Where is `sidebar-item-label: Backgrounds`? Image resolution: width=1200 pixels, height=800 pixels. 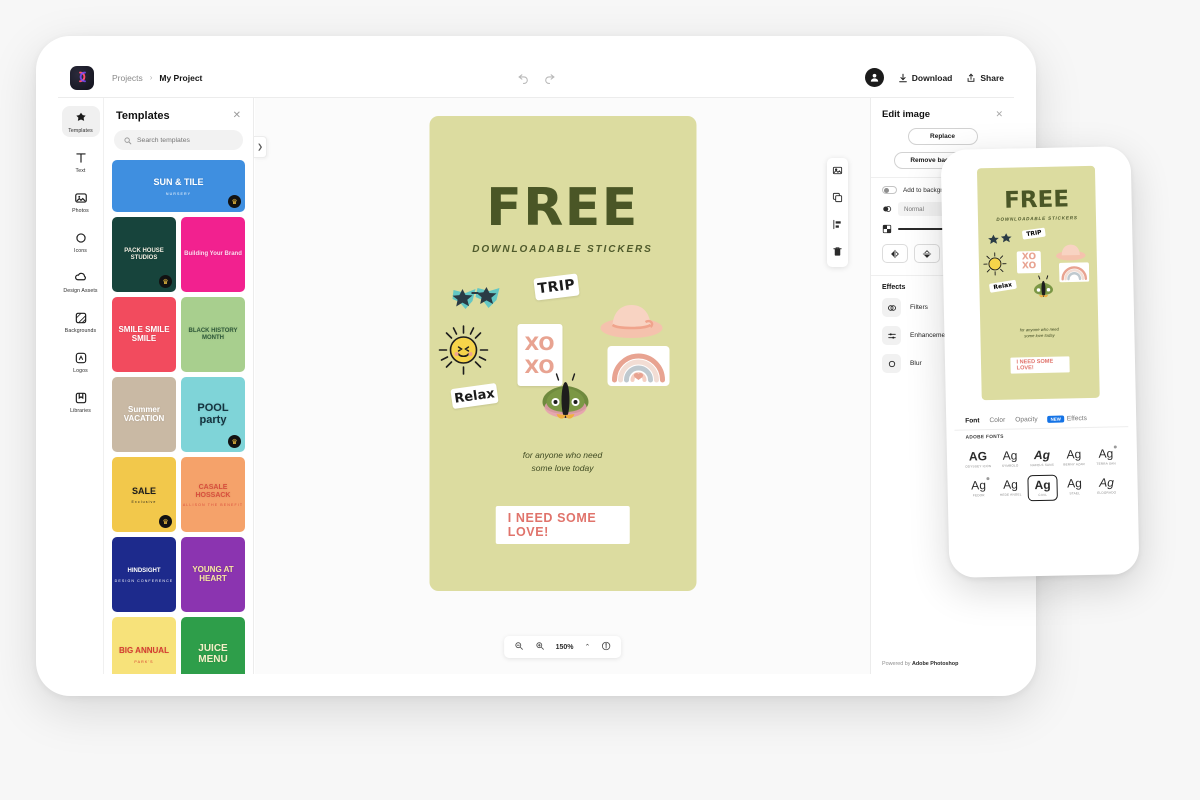
sidebar-item-label: Backgrounds is located at coordinates (80, 331).